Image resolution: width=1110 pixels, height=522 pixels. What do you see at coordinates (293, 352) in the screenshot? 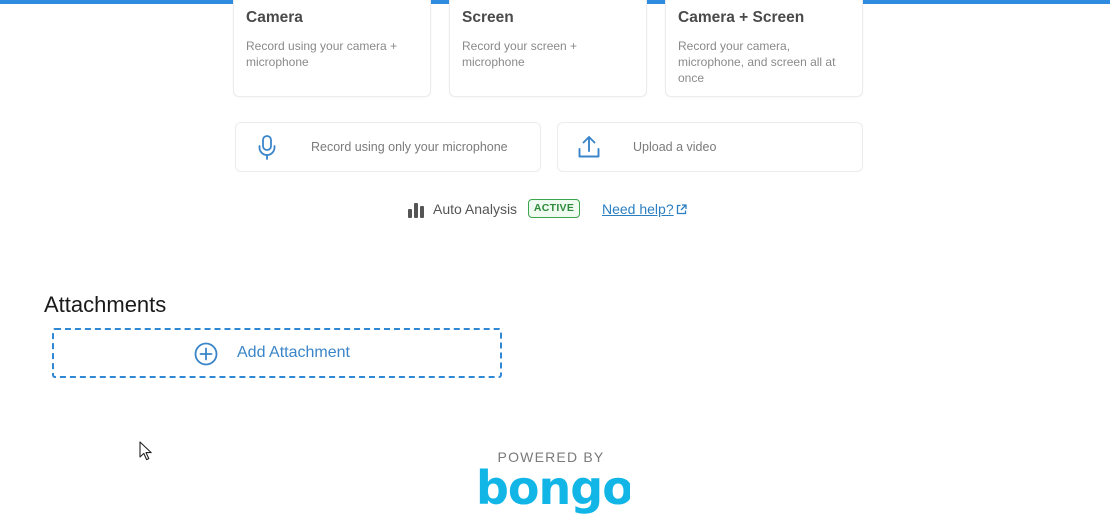
I see `add-attachment-label: Add Attachment` at bounding box center [293, 352].